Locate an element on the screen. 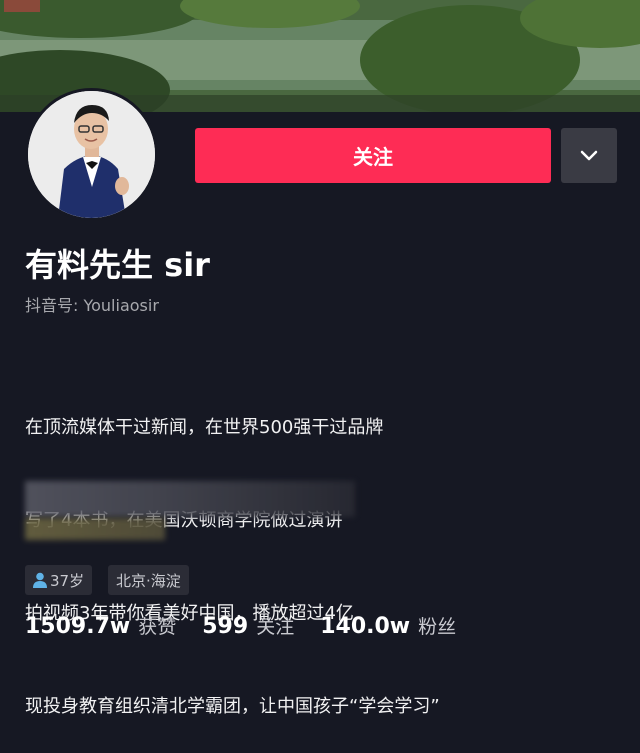 The height and width of the screenshot is (753, 640). douyin-id: 抖音号: Youliaosir is located at coordinates (92, 305).